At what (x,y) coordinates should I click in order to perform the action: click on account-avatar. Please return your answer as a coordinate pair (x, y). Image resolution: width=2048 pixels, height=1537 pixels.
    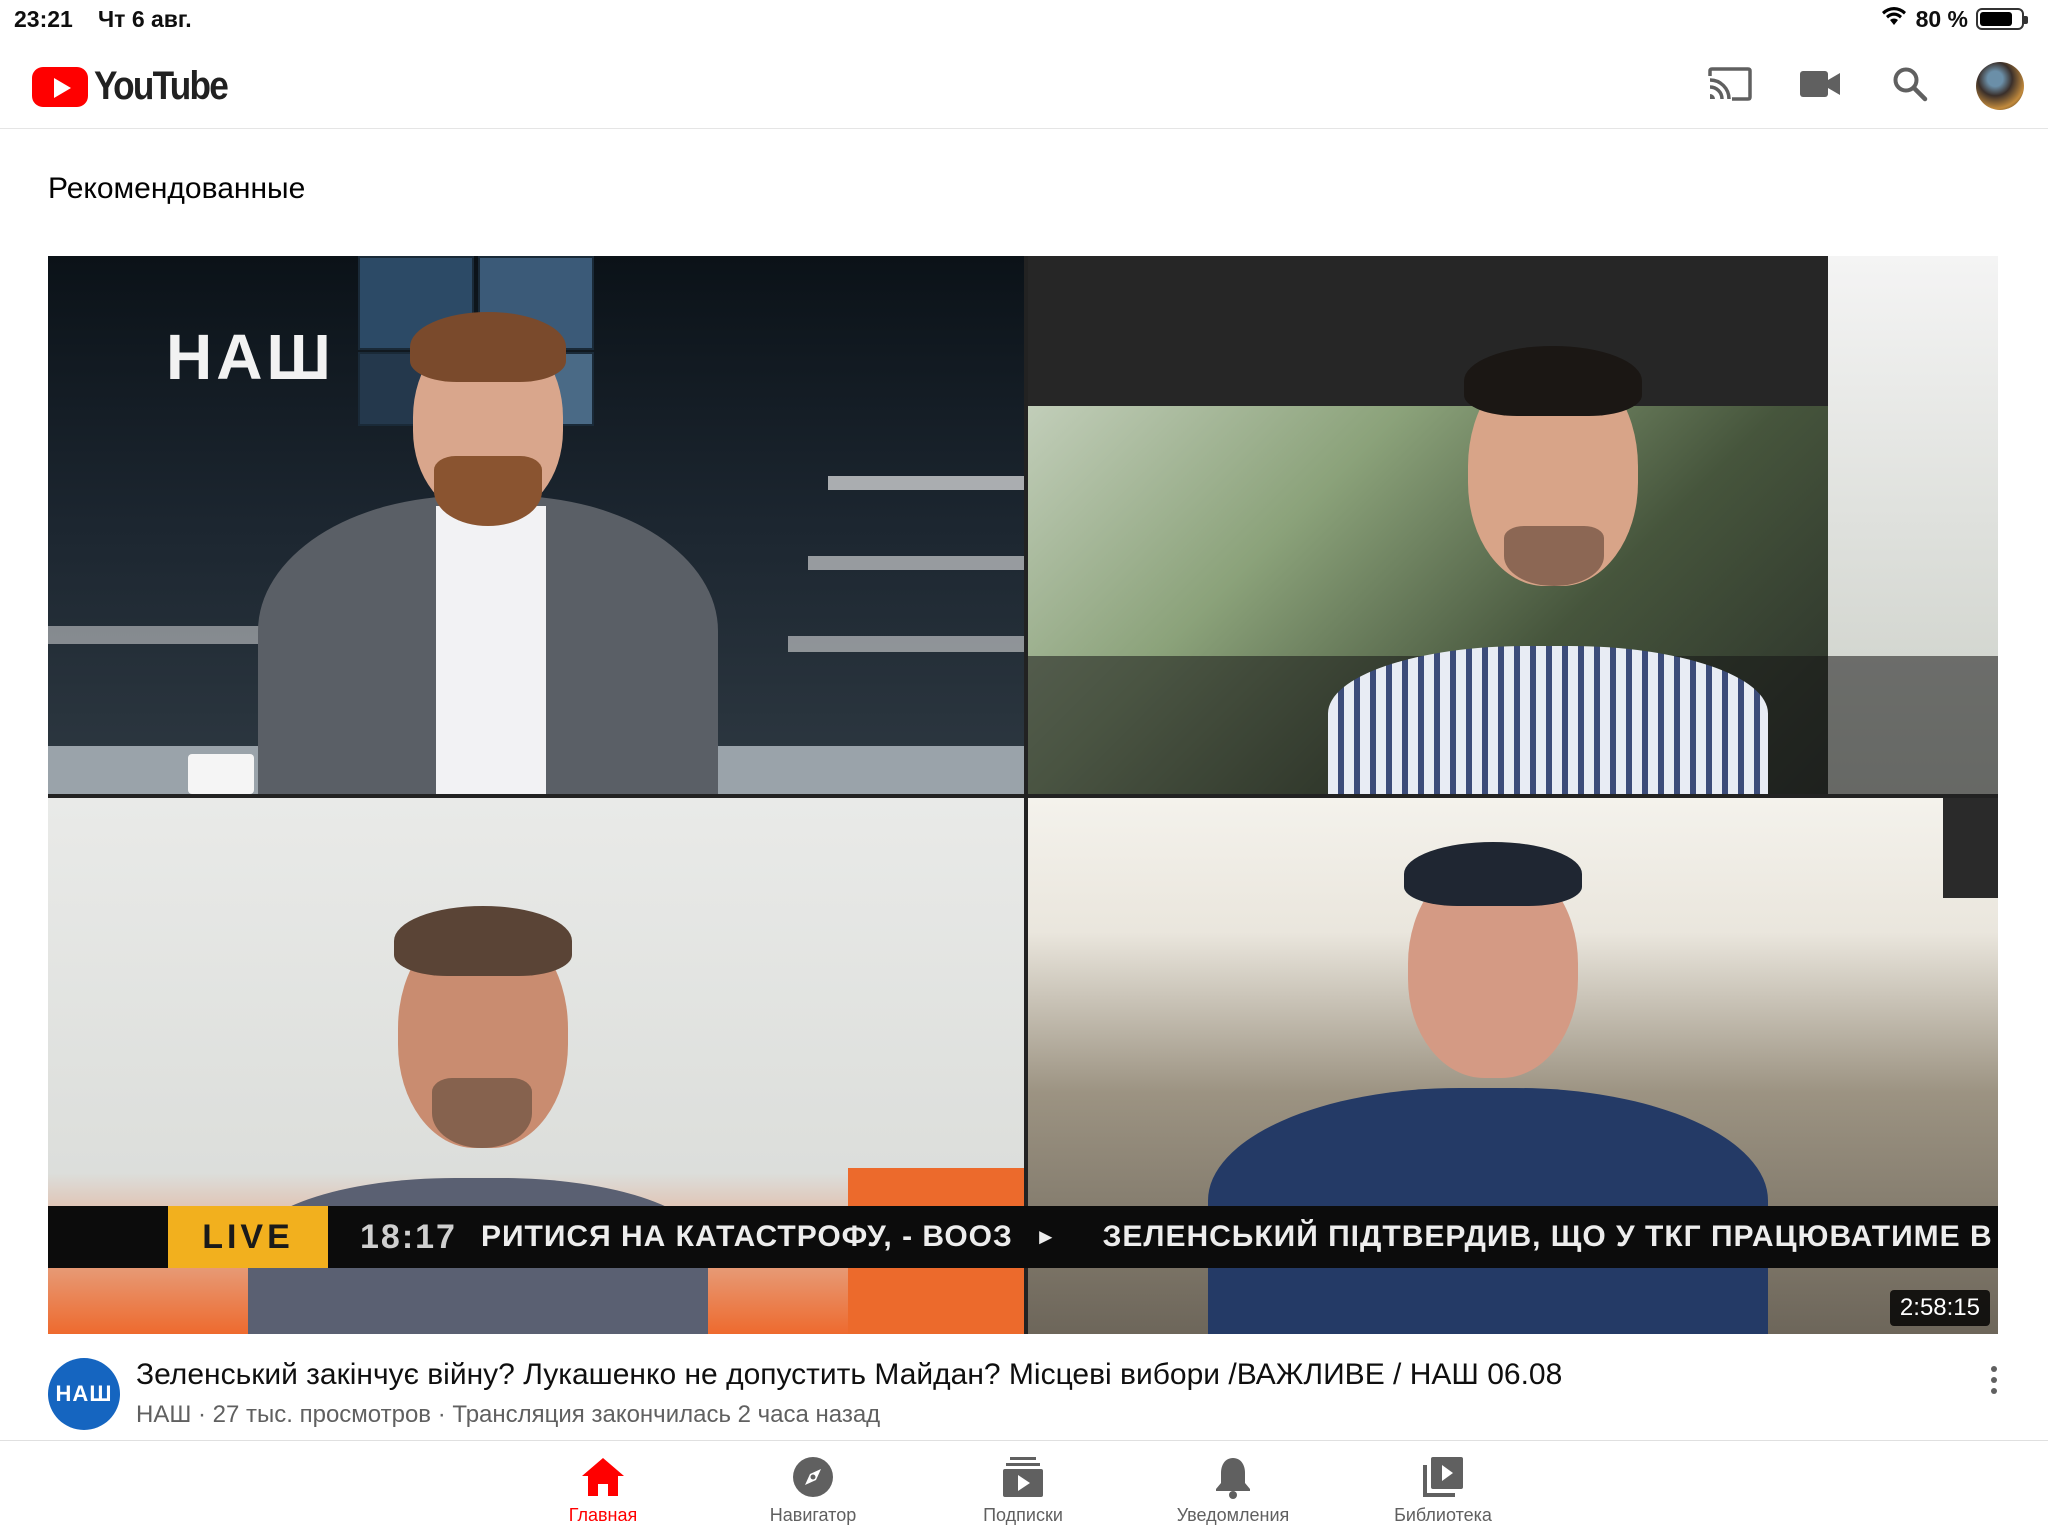
    Looking at the image, I should click on (2000, 86).